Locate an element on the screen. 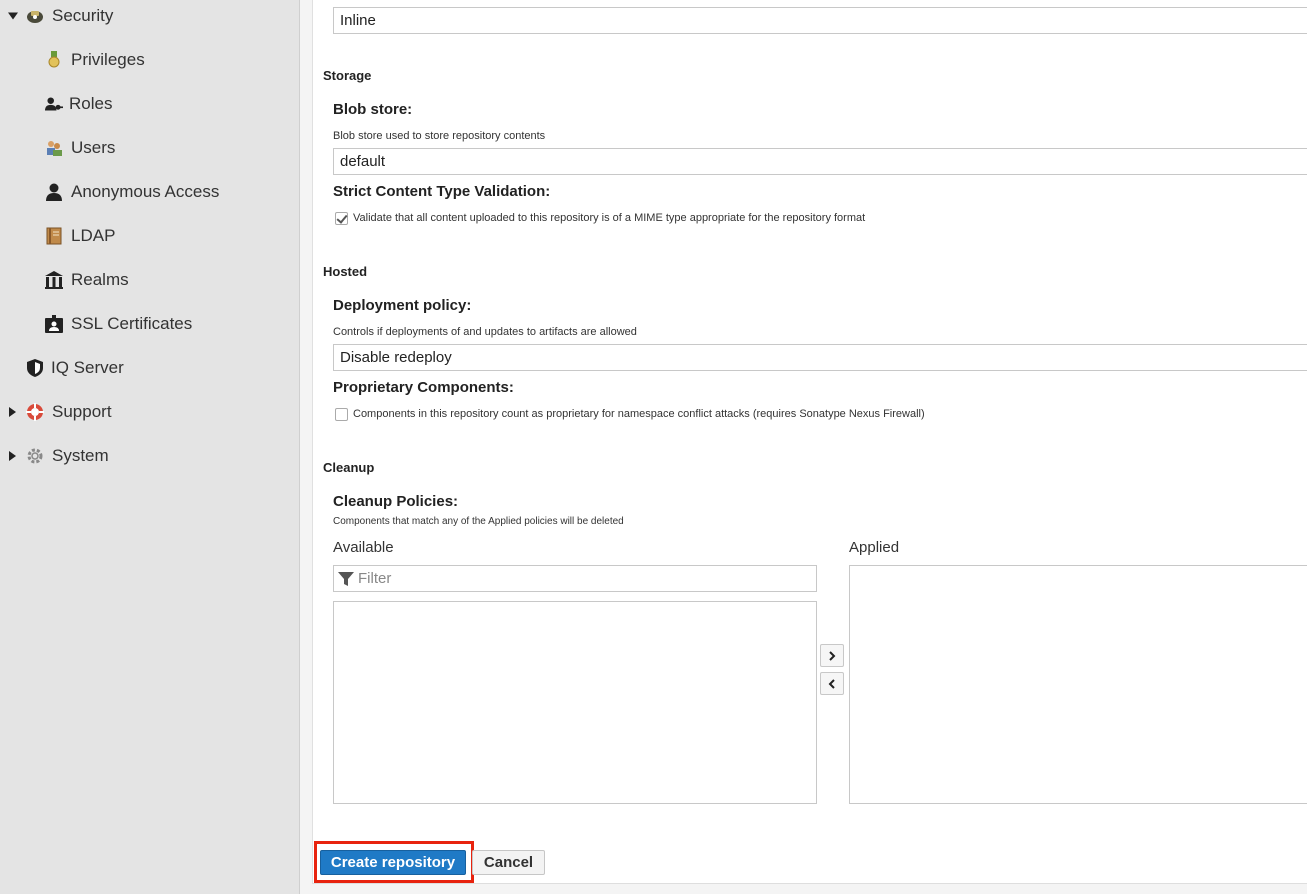 This screenshot has width=1307, height=894. filter-funnel-icon is located at coordinates (346, 579).